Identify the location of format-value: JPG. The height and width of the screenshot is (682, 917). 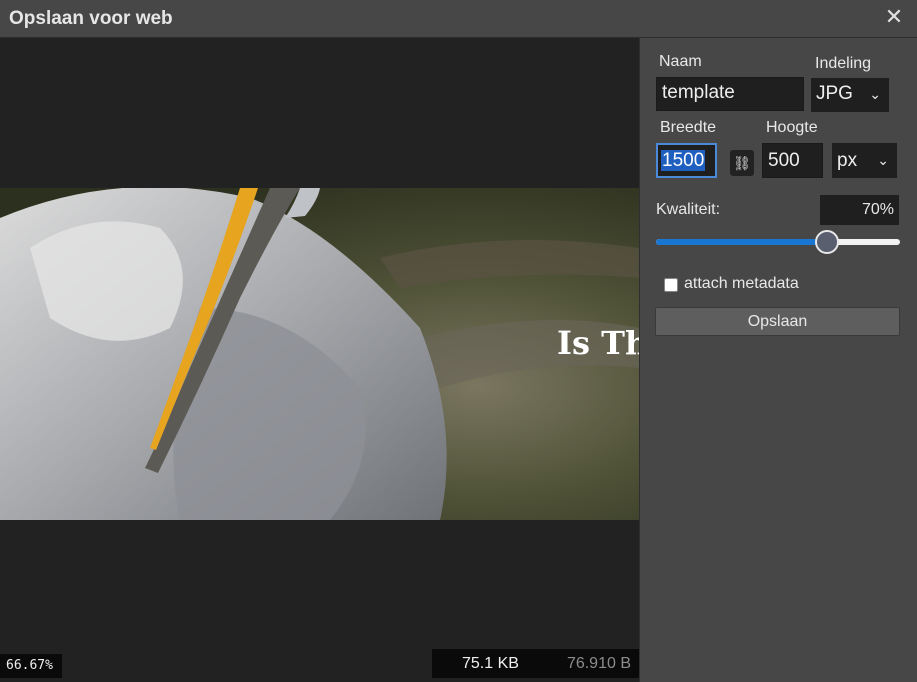
(834, 93).